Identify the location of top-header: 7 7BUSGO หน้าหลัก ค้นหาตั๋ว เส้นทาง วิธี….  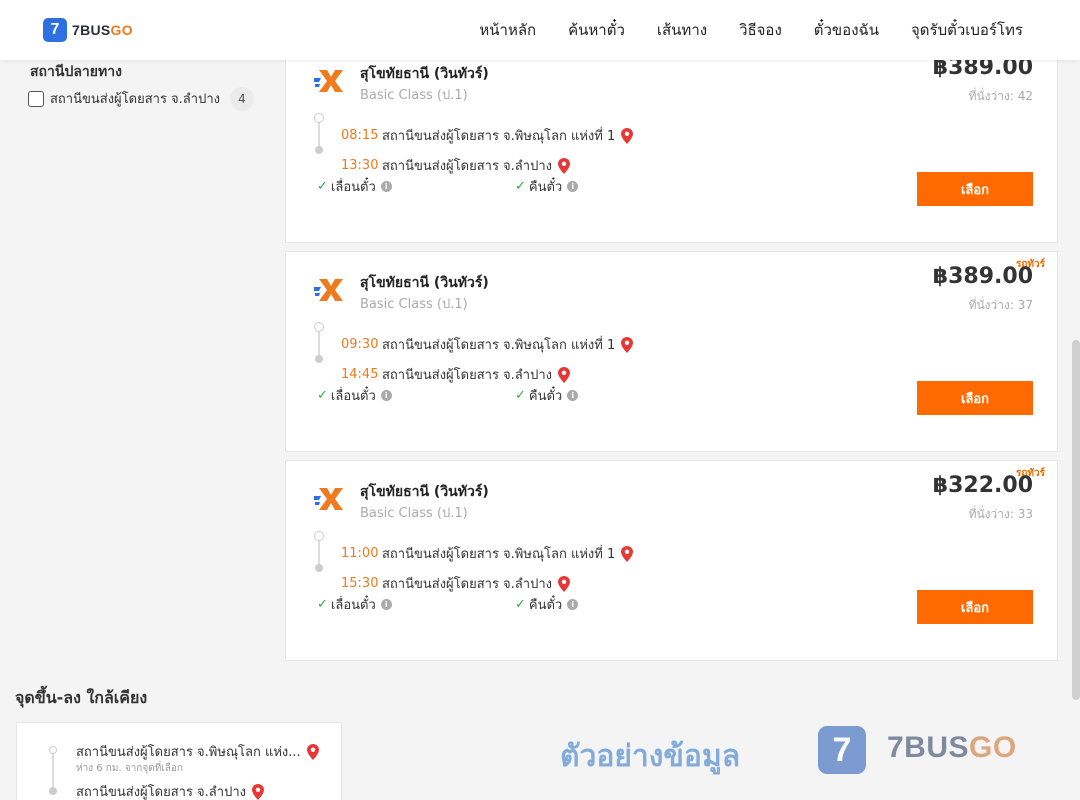
(540, 30).